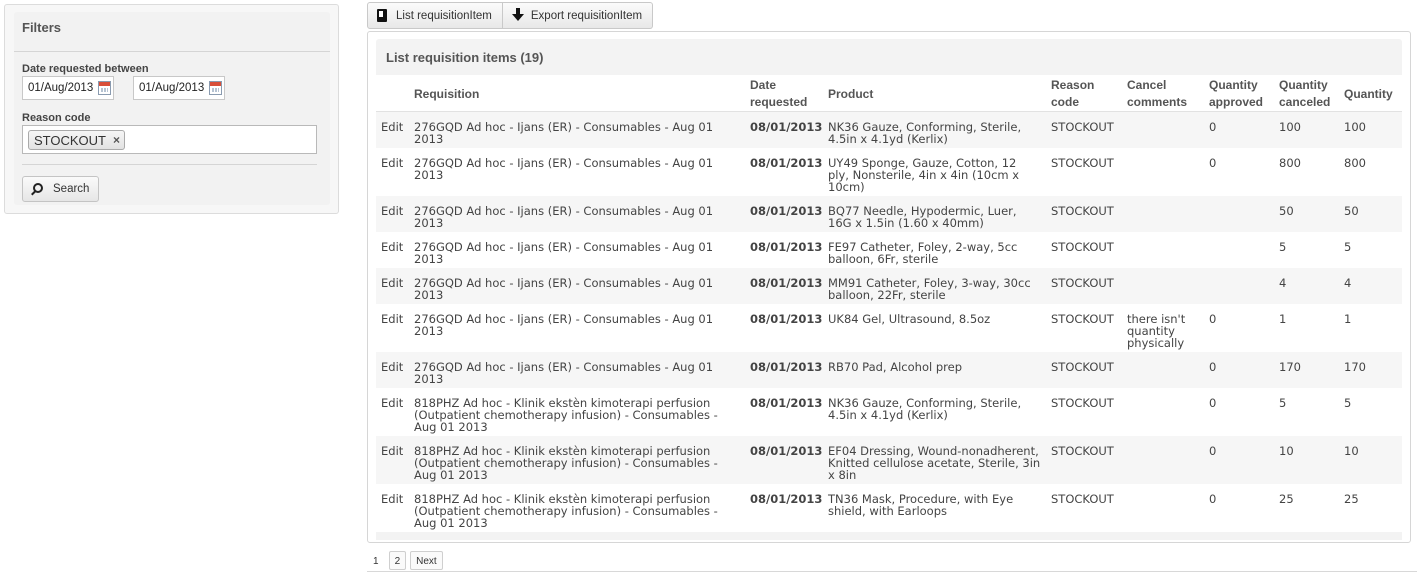  Describe the element at coordinates (1157, 102) in the screenshot. I see `column-header-line: comments` at that location.